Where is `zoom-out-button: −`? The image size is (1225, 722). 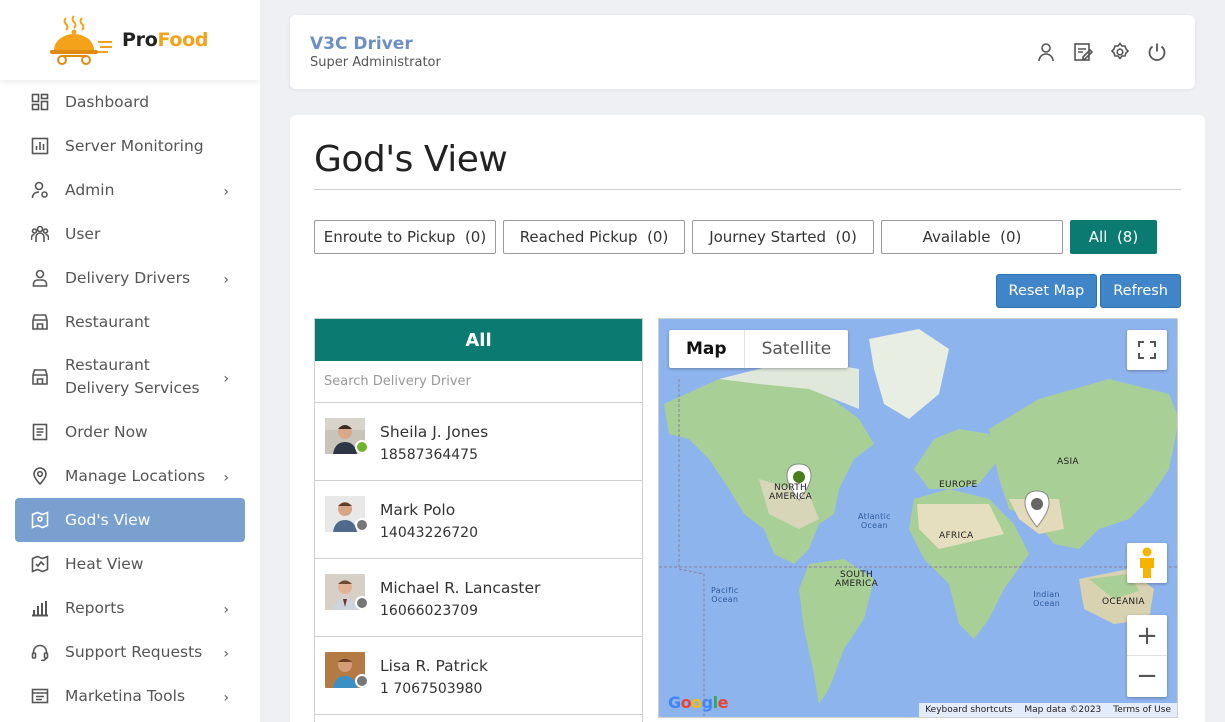
zoom-out-button: − is located at coordinates (1147, 676).